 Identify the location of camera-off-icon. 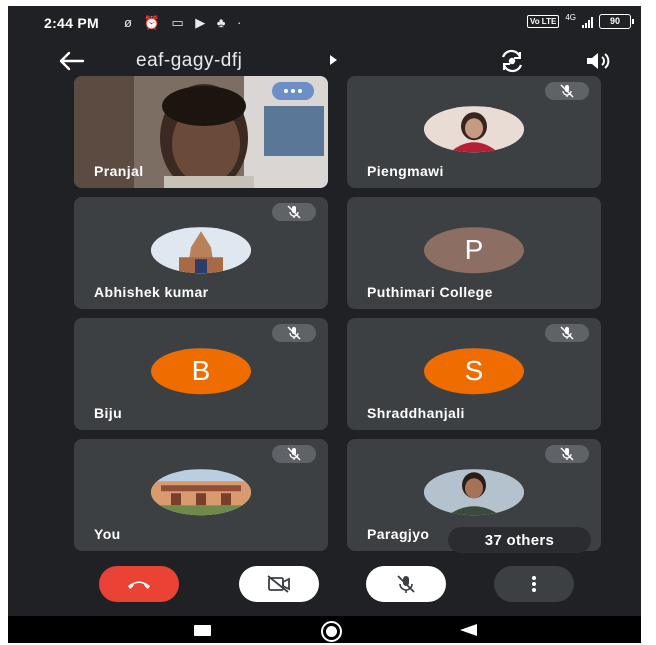
(278, 584).